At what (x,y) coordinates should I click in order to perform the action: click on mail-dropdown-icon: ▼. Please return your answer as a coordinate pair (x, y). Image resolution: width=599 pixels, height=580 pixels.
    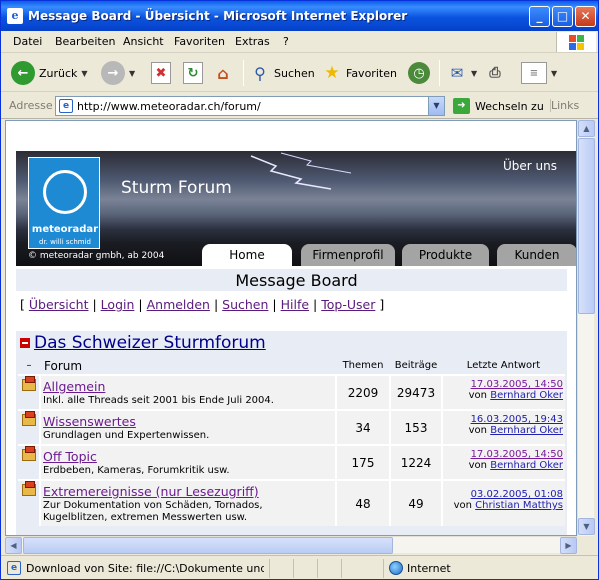
    Looking at the image, I should click on (474, 73).